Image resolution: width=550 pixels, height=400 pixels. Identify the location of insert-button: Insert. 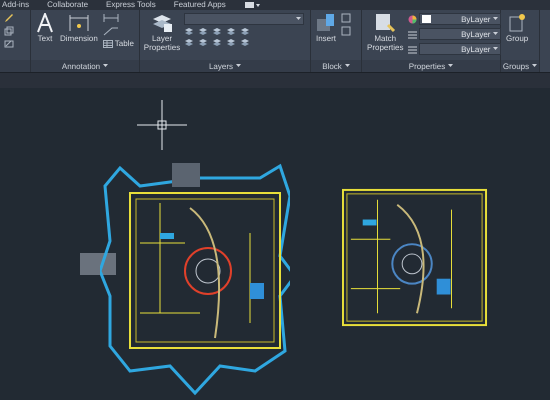
(326, 28).